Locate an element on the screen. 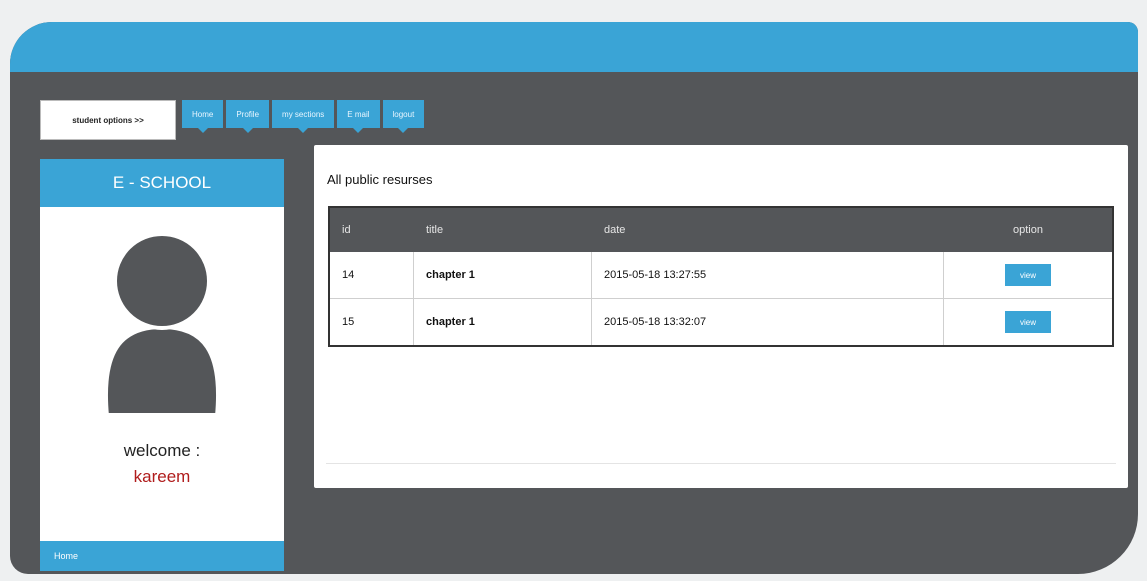 The height and width of the screenshot is (581, 1147). cell-date: 2015-05-18 13:32:07 is located at coordinates (768, 322).